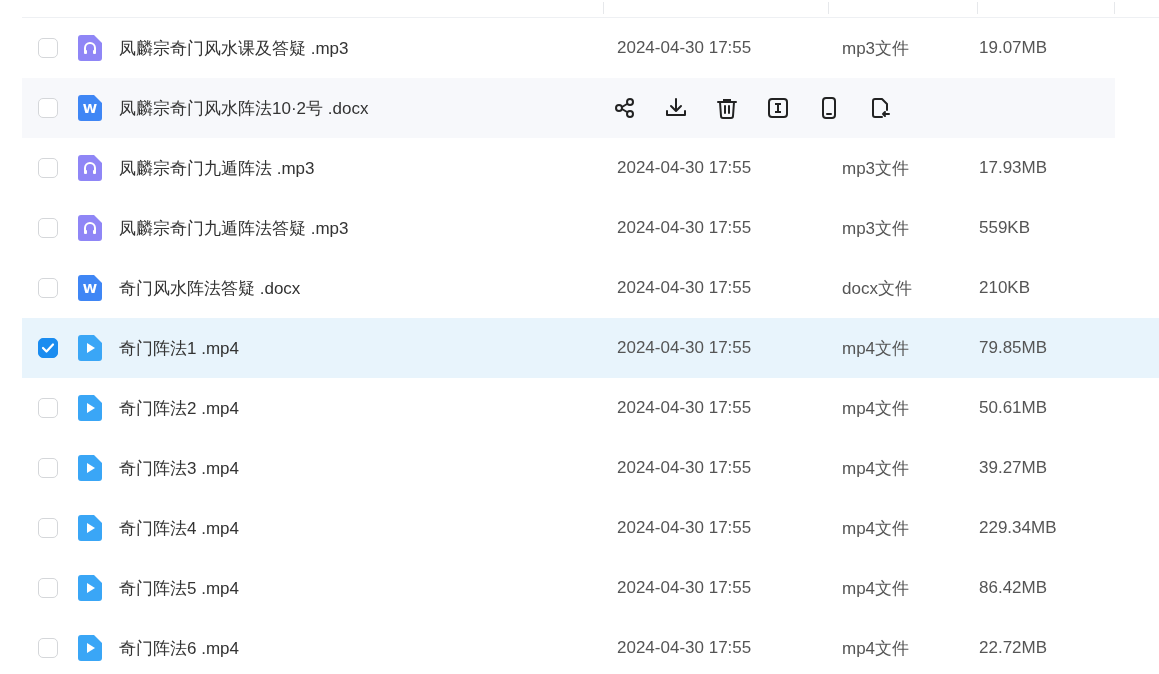  Describe the element at coordinates (179, 348) in the screenshot. I see `file-name: 奇门阵法1 .mp4` at that location.